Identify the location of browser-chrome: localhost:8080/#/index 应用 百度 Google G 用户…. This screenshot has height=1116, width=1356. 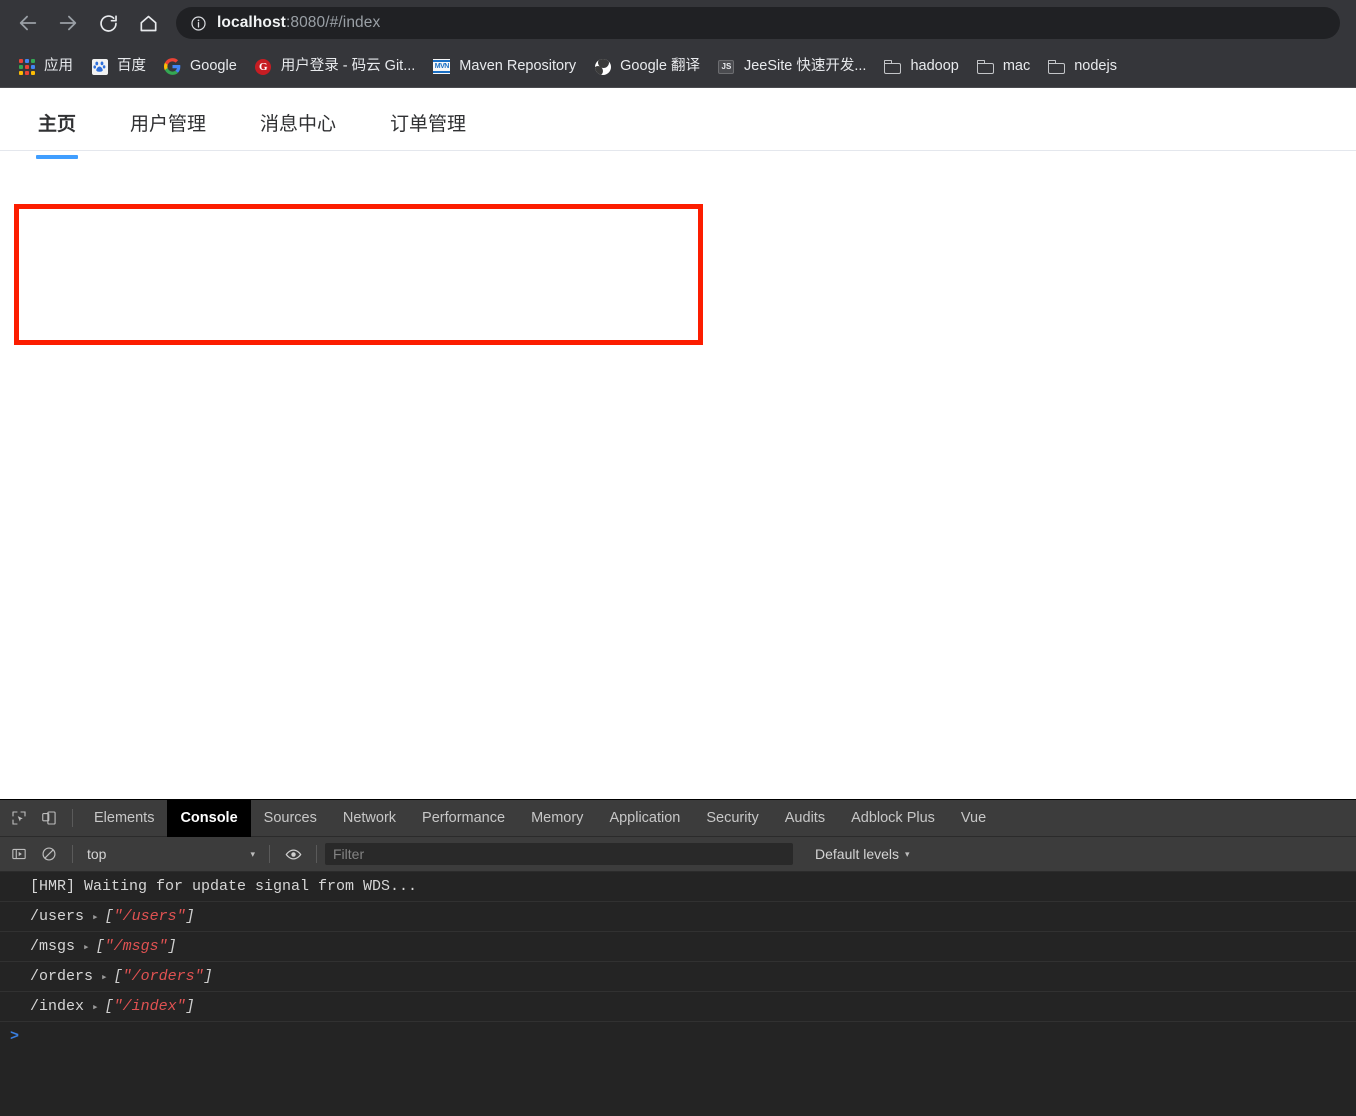
(678, 44).